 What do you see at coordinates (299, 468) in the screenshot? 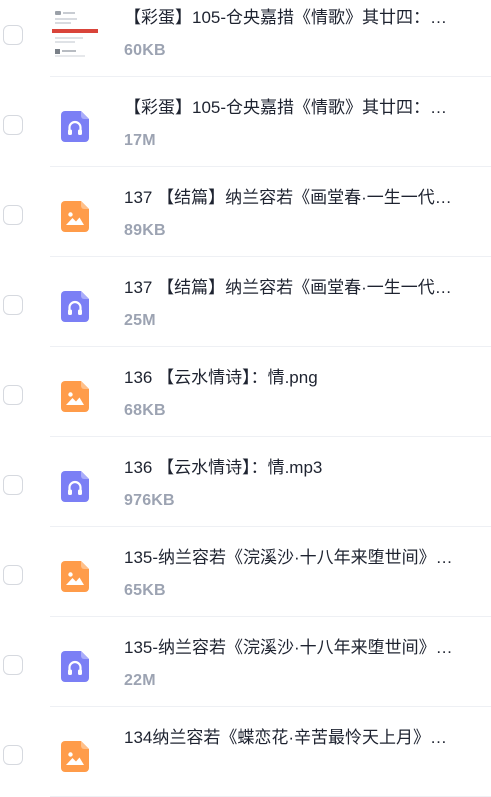
I see `file-name: 136 【云水情诗】：情.mp3` at bounding box center [299, 468].